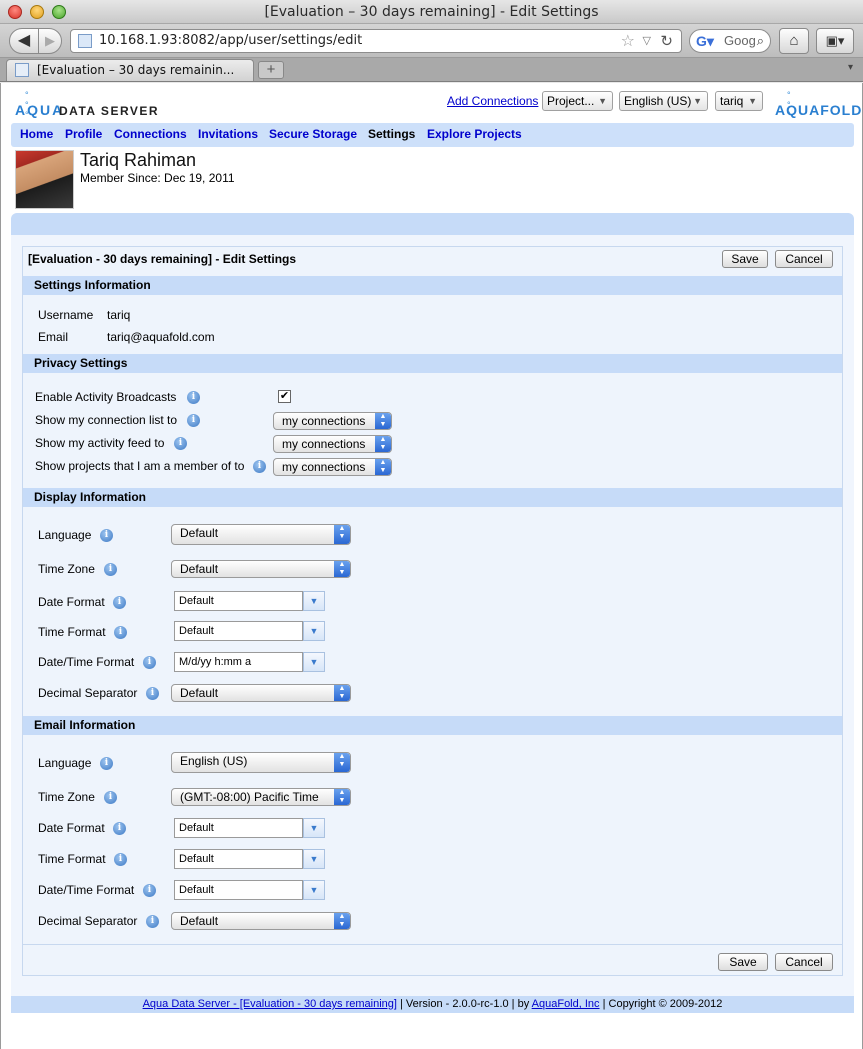 The image size is (863, 1049). I want to click on language-select-value: English (US), so click(658, 101).